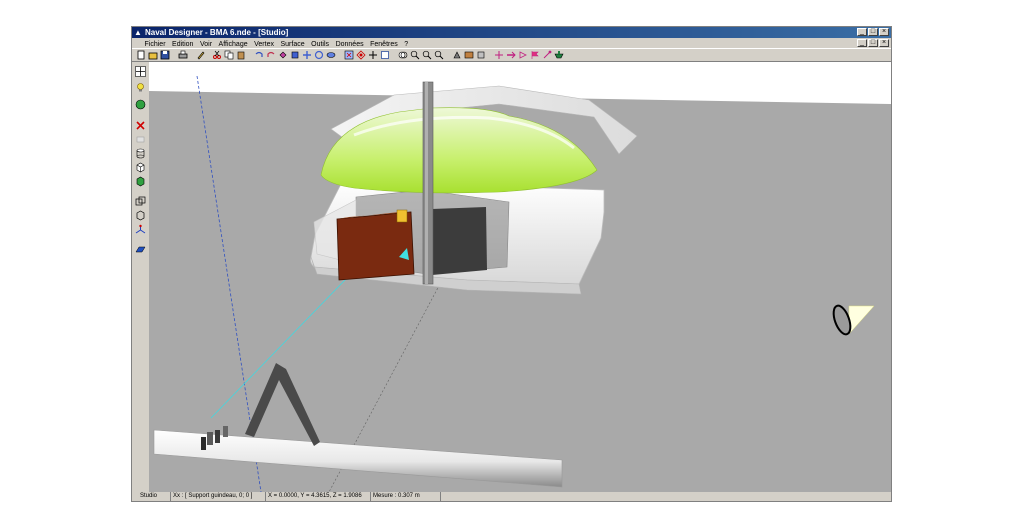 The width and height of the screenshot is (1024, 528). Describe the element at coordinates (165, 55) in the screenshot. I see `save-icon` at that location.